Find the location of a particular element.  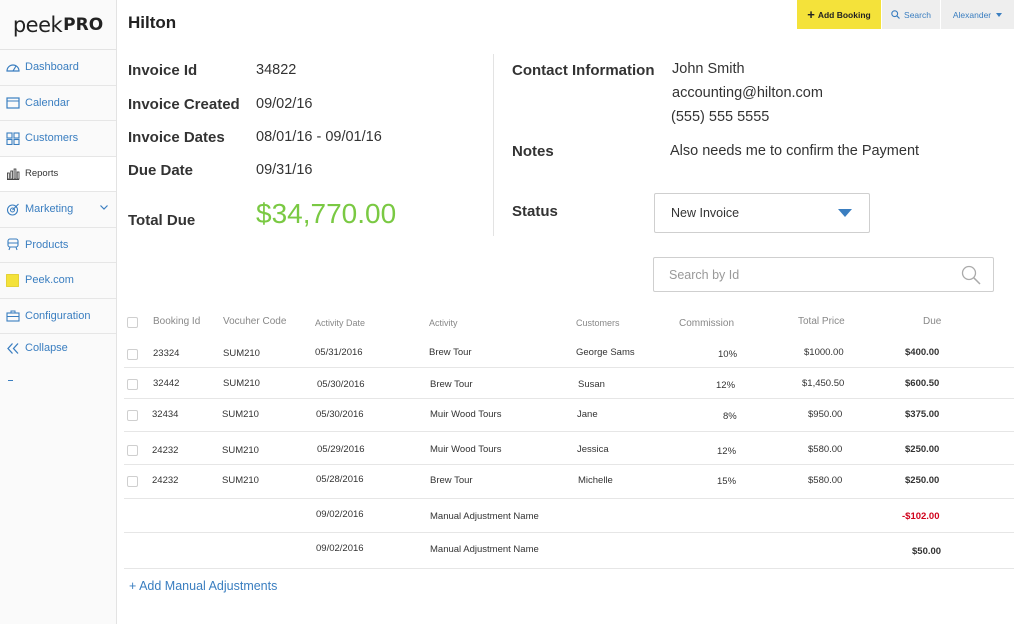

cell-customer: Michelle is located at coordinates (595, 480).